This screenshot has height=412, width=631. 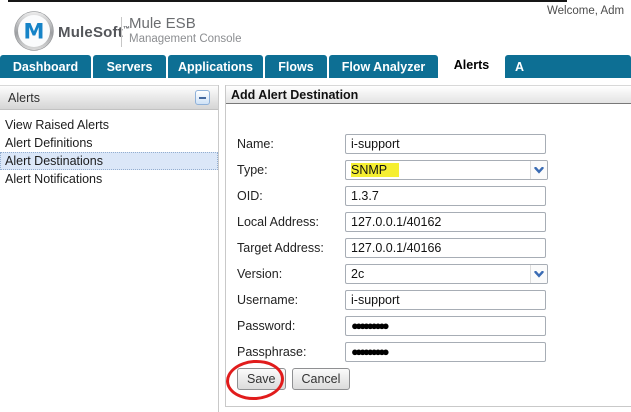 What do you see at coordinates (383, 66) in the screenshot?
I see `tab-flow-analyzer: Flow Analyzer` at bounding box center [383, 66].